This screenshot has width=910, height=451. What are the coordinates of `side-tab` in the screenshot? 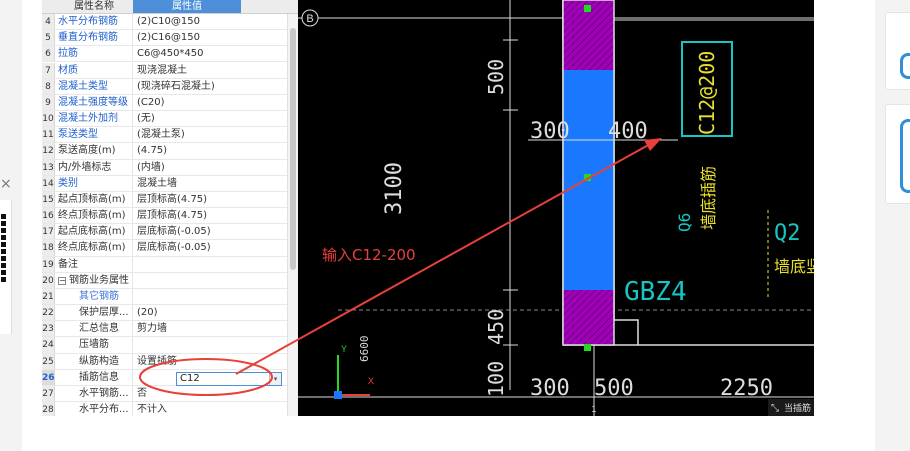 It's located at (6, 267).